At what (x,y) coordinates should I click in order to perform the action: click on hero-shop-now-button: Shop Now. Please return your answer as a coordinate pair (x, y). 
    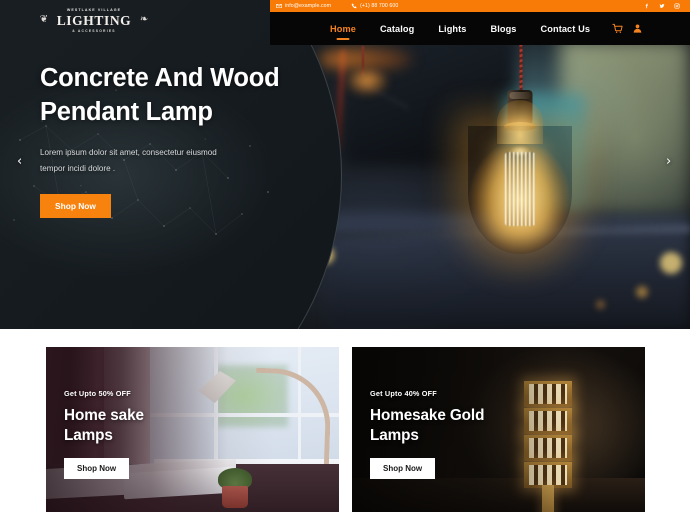
    Looking at the image, I should click on (75, 205).